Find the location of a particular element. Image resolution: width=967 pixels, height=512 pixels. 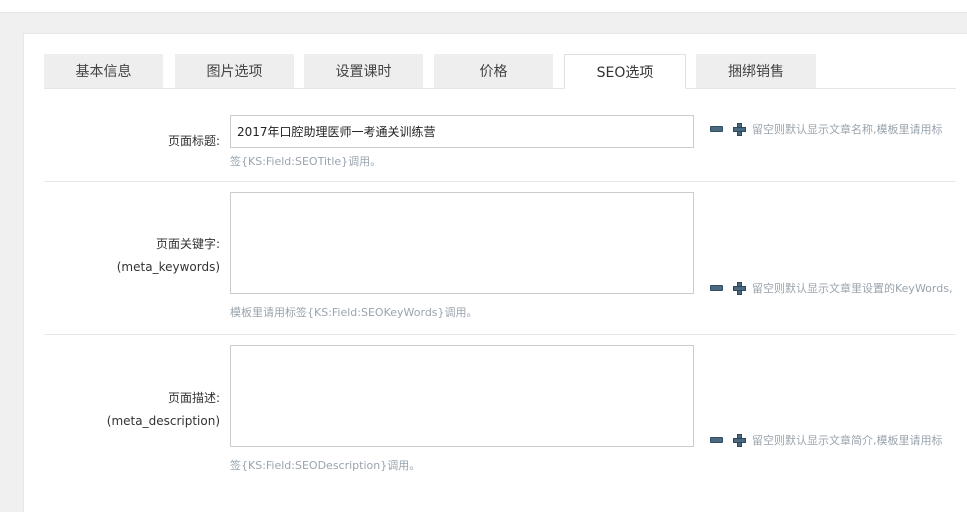

tab-basic-info: 基本信息 is located at coordinates (103, 71).